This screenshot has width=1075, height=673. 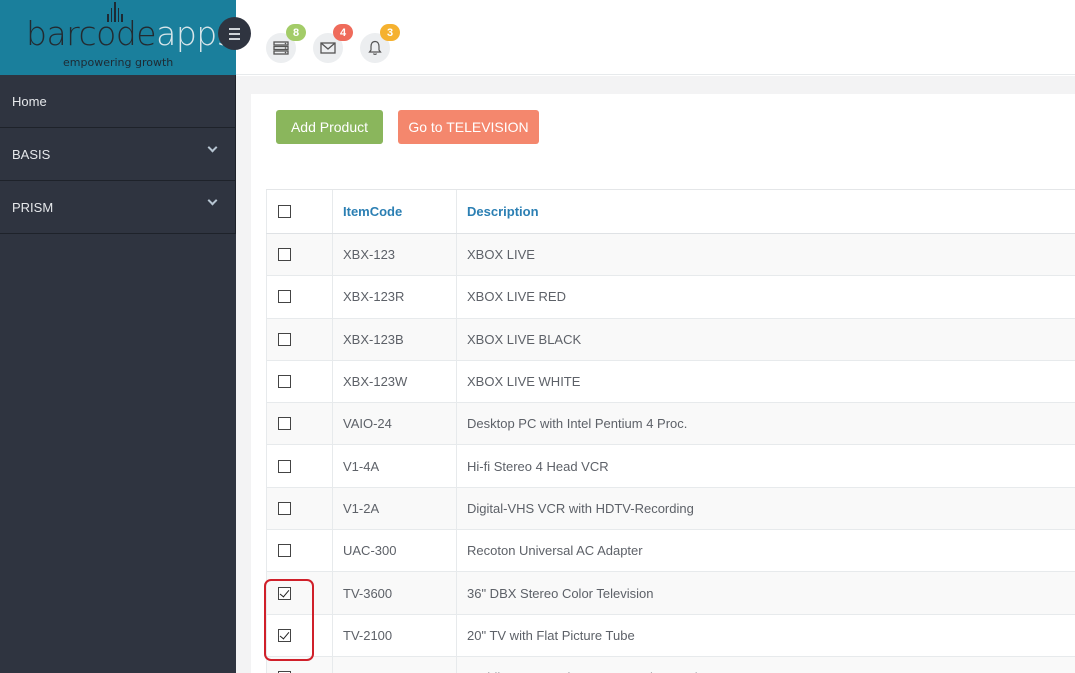 What do you see at coordinates (328, 48) in the screenshot?
I see `envelope-icon` at bounding box center [328, 48].